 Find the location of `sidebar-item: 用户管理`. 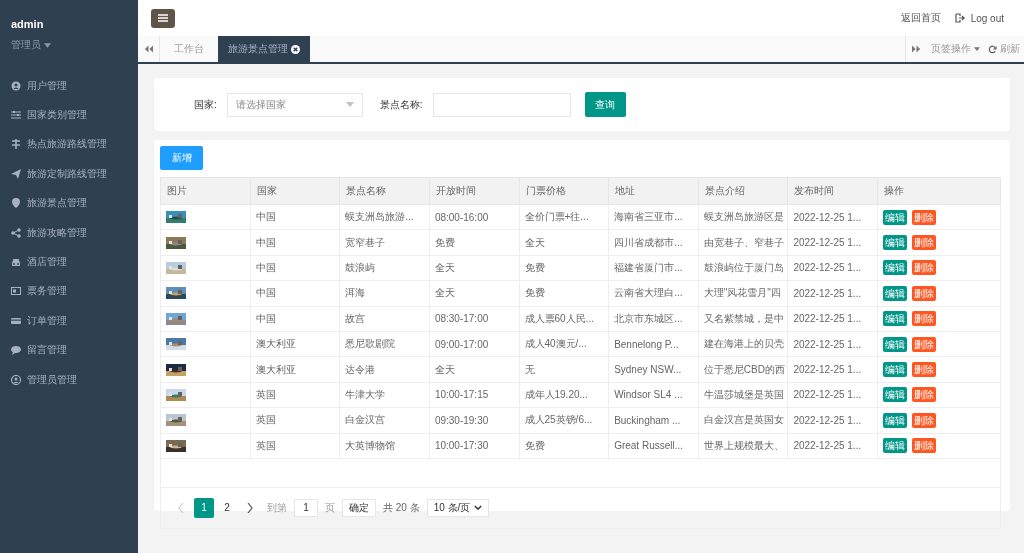

sidebar-item: 用户管理 is located at coordinates (69, 86).